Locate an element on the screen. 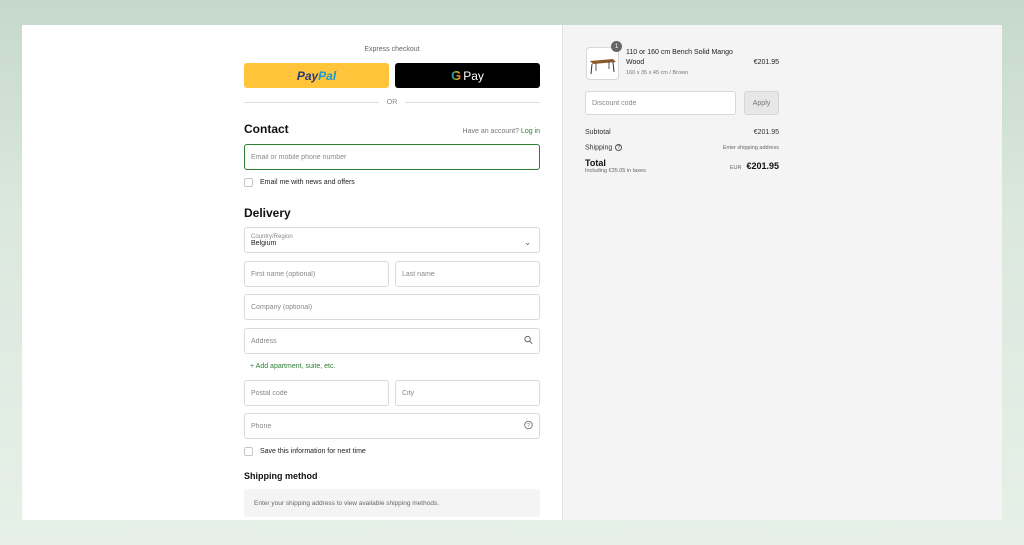  chevron-down-icon: ⌄ is located at coordinates (527, 242).